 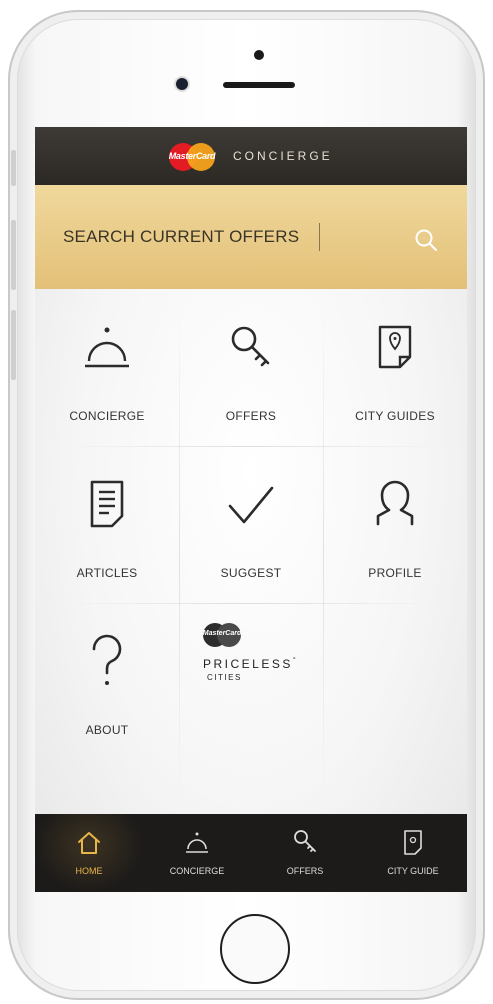 What do you see at coordinates (395, 573) in the screenshot?
I see `grid-item-label: PROFILE` at bounding box center [395, 573].